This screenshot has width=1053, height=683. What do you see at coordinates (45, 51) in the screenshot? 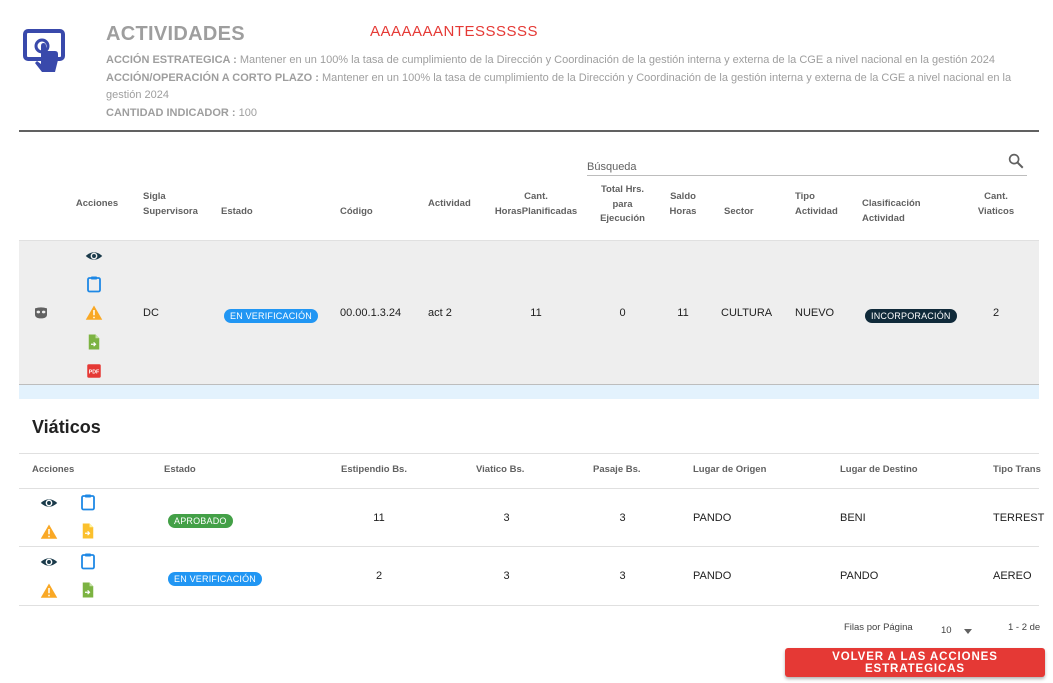
I see `touch-screen-icon` at bounding box center [45, 51].